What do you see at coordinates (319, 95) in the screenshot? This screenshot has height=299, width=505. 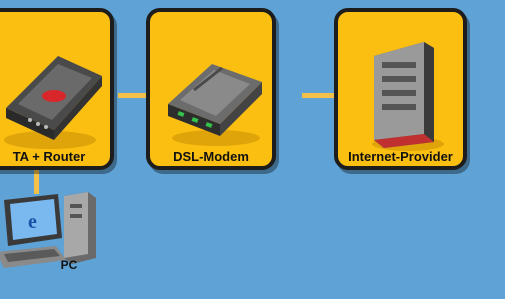 I see `connector-modem-provider` at bounding box center [319, 95].